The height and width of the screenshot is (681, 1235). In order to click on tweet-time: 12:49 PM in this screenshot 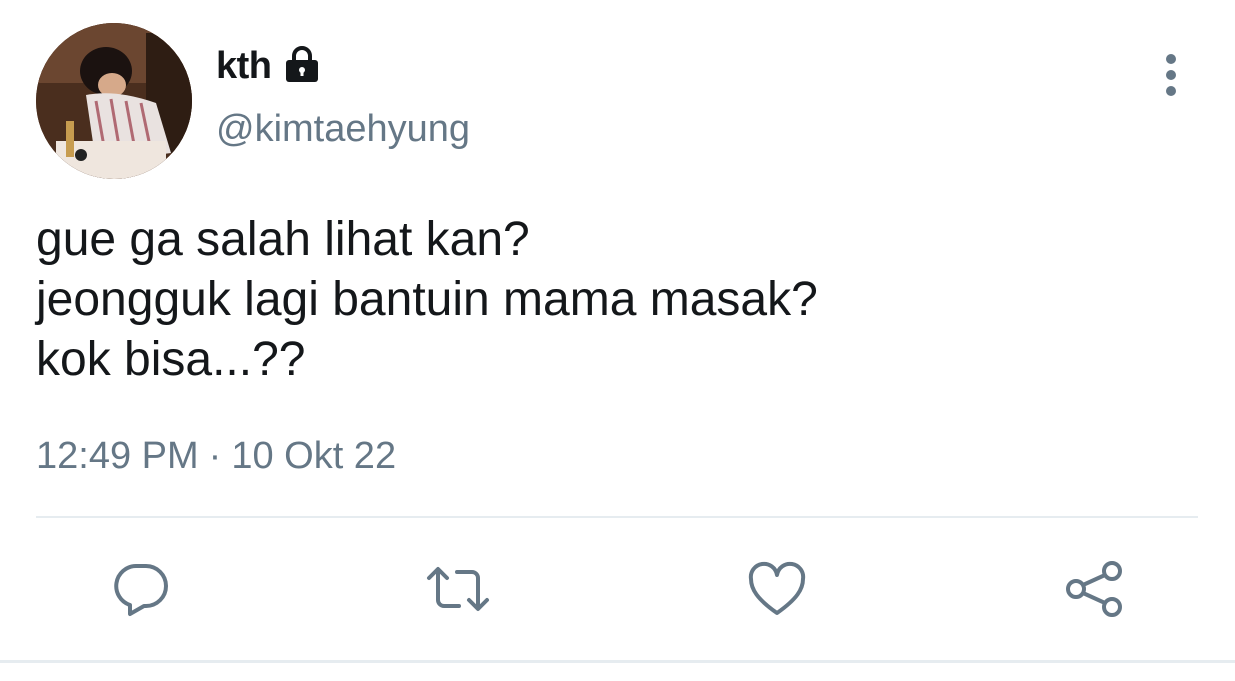, I will do `click(117, 456)`.